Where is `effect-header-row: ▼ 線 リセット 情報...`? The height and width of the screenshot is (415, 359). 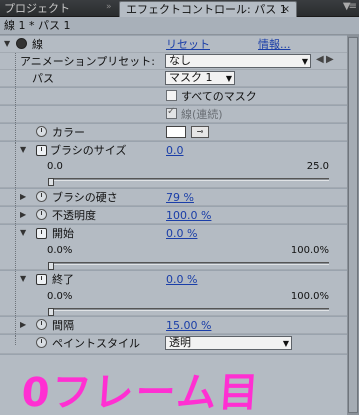 effect-header-row: ▼ 線 リセット 情報... is located at coordinates (173, 44).